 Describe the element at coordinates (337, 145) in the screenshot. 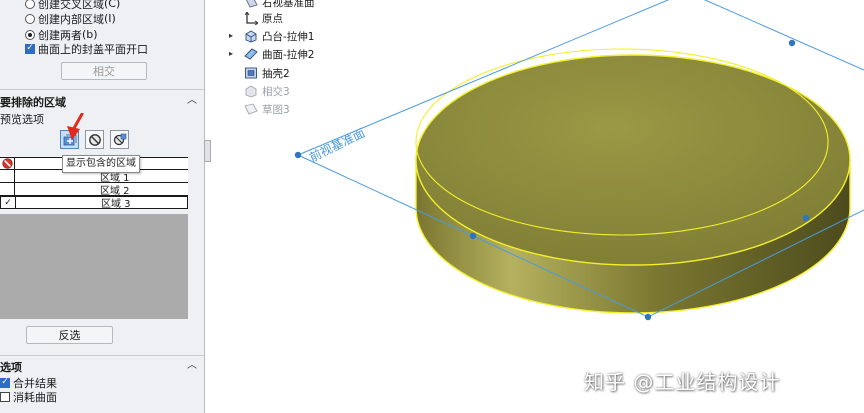

I see `plane-label: 前视基准面` at that location.